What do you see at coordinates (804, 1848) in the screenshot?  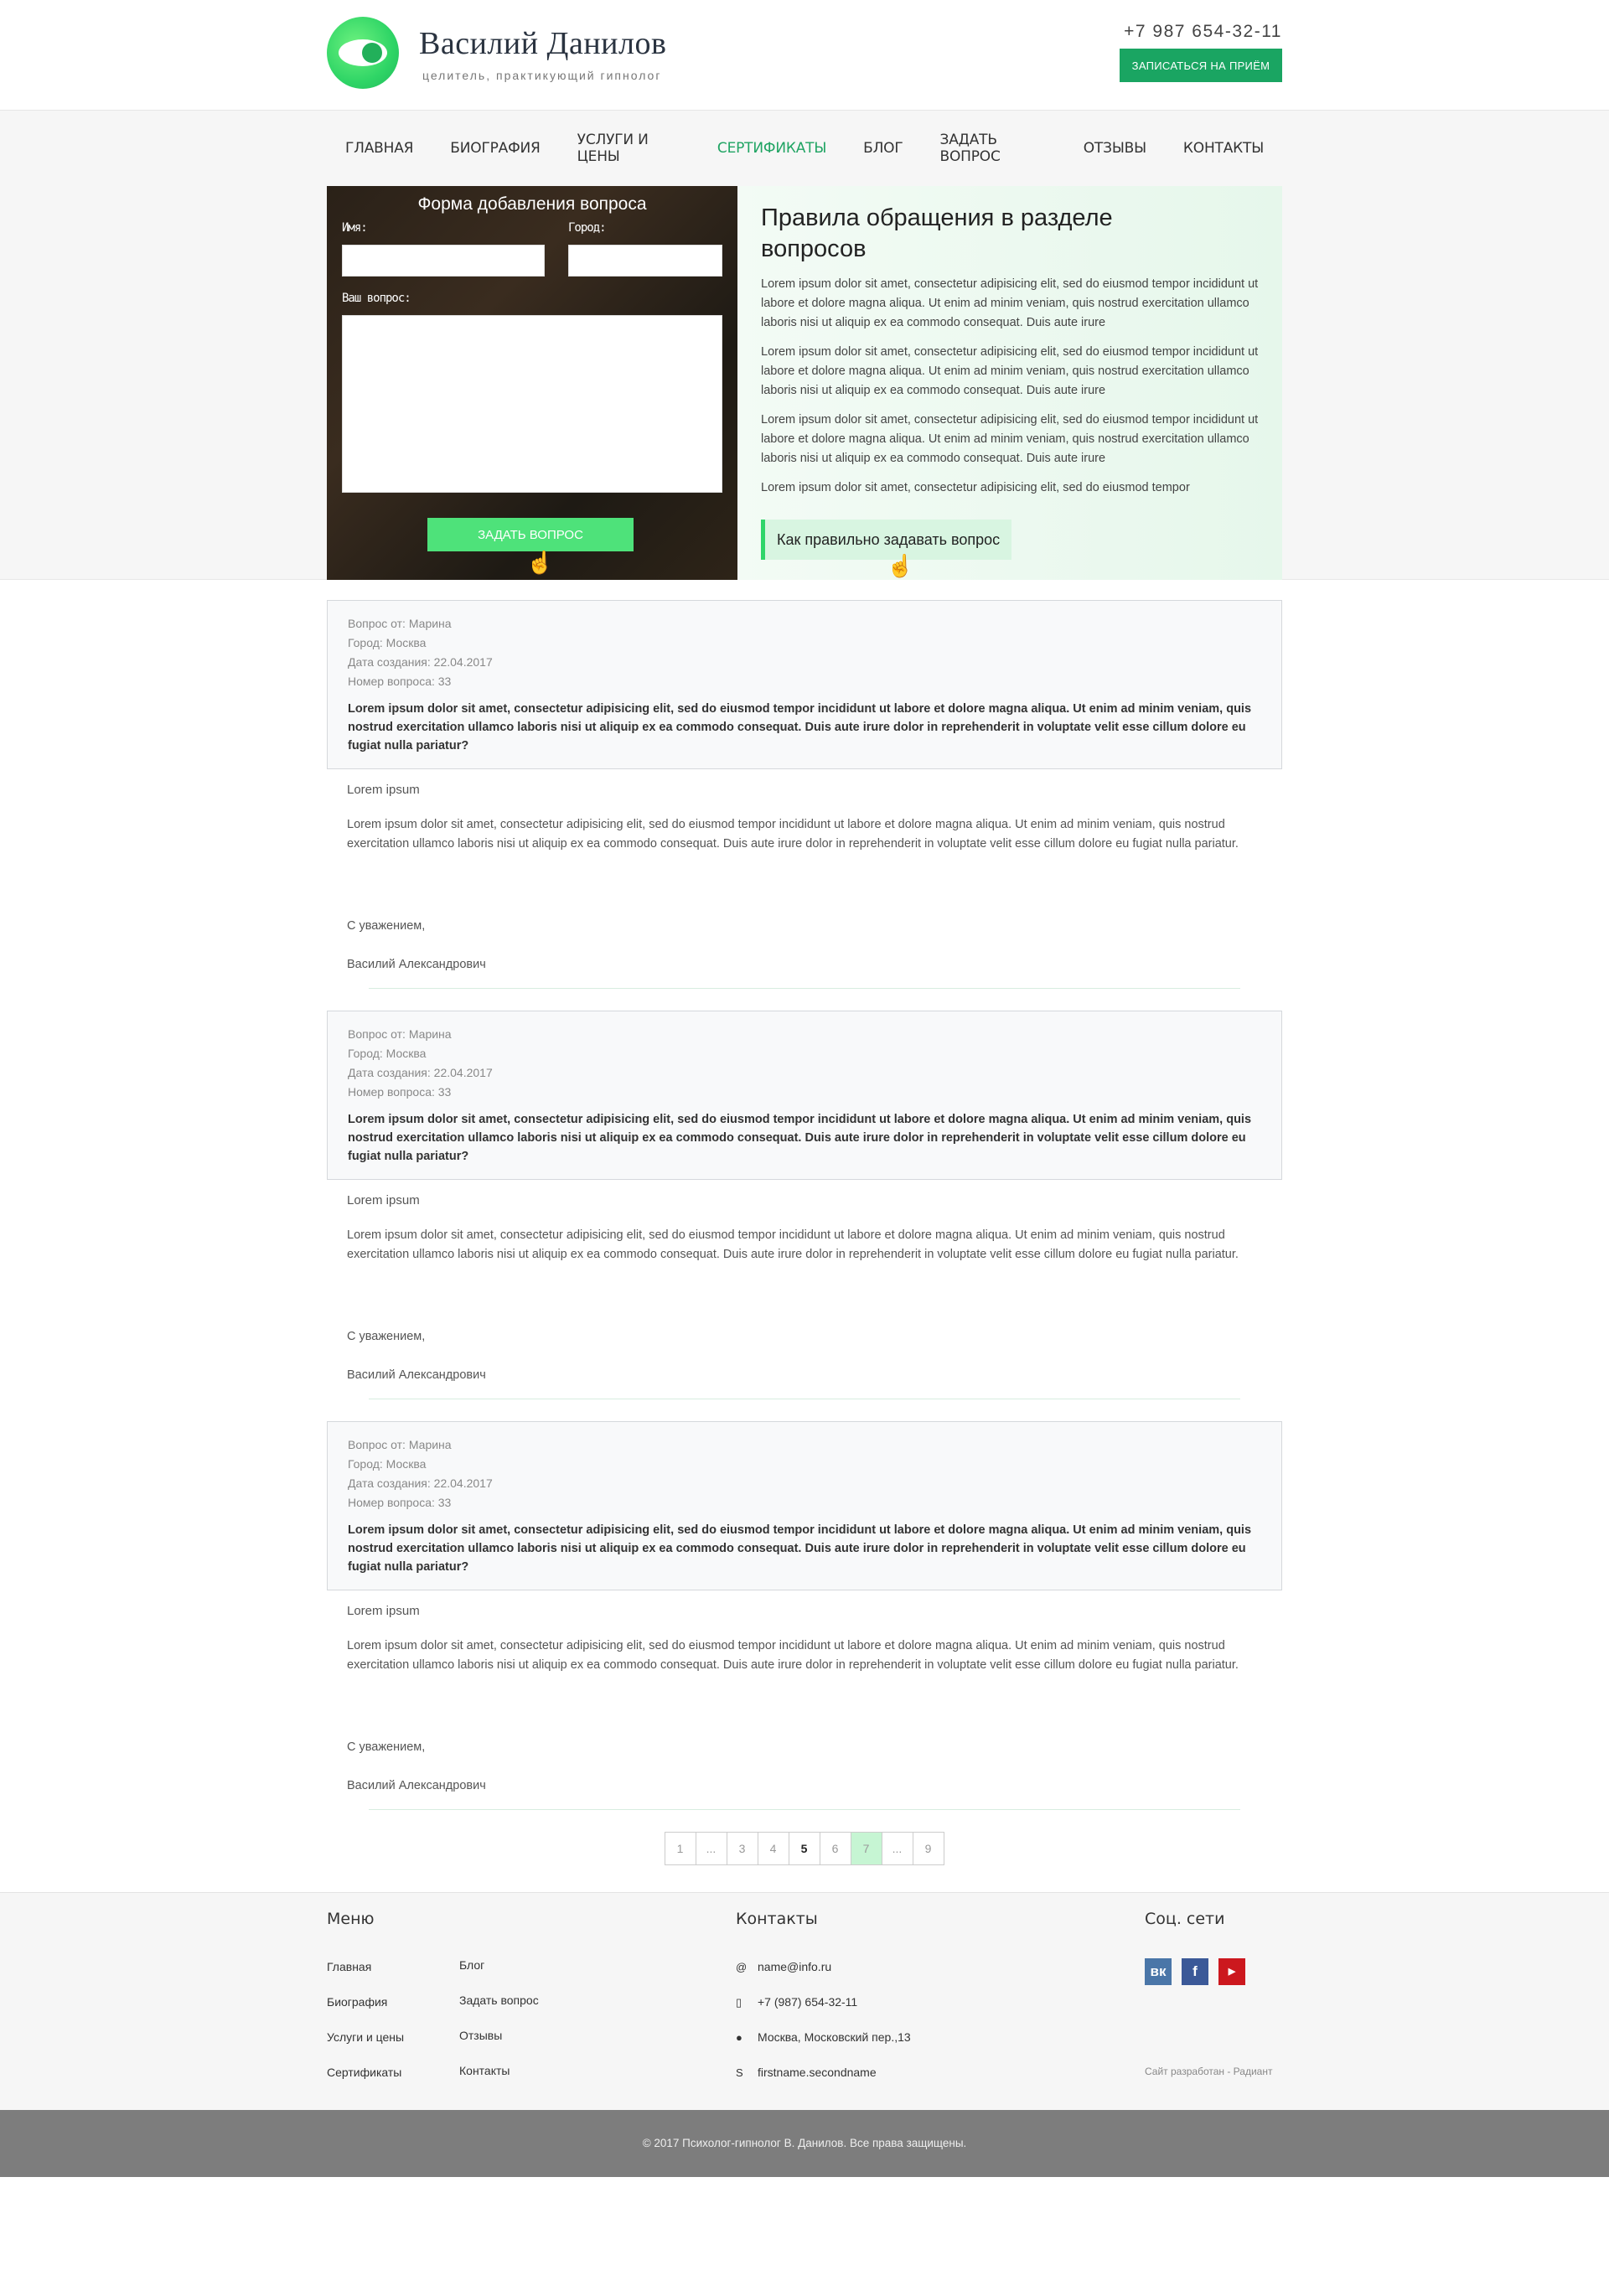 I see `page-current: 5` at bounding box center [804, 1848].